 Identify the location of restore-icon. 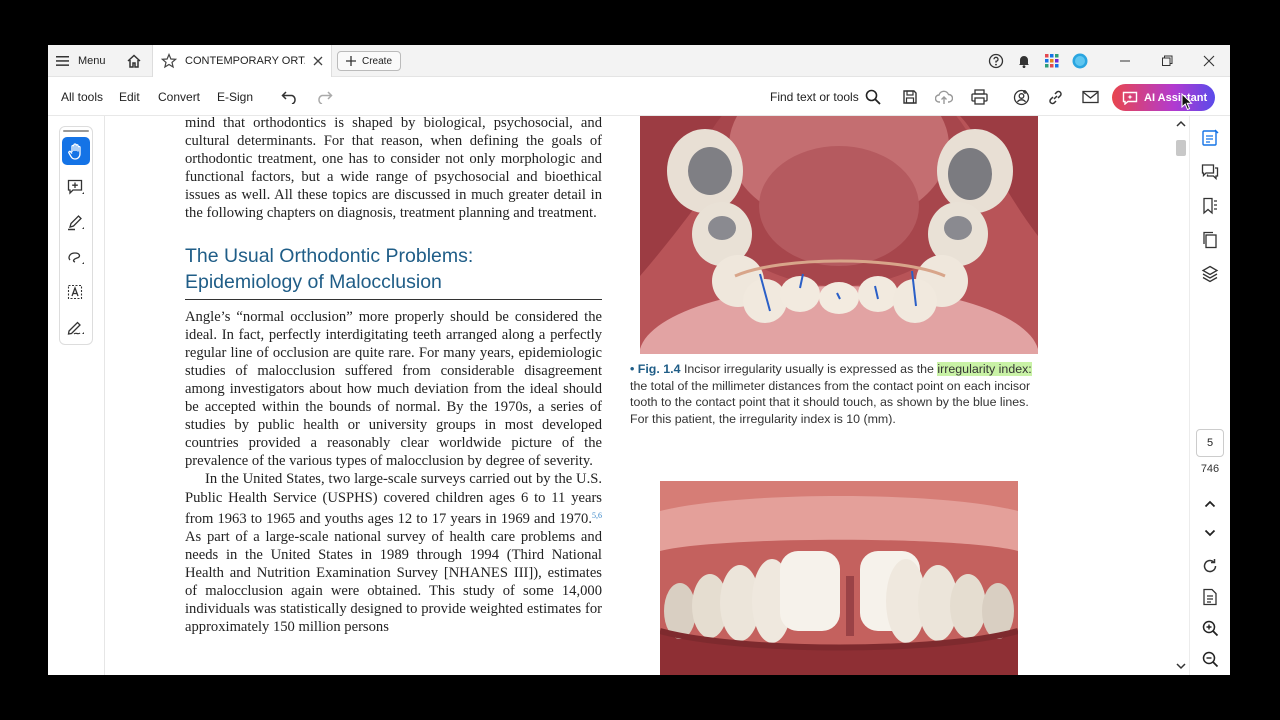
(1167, 61).